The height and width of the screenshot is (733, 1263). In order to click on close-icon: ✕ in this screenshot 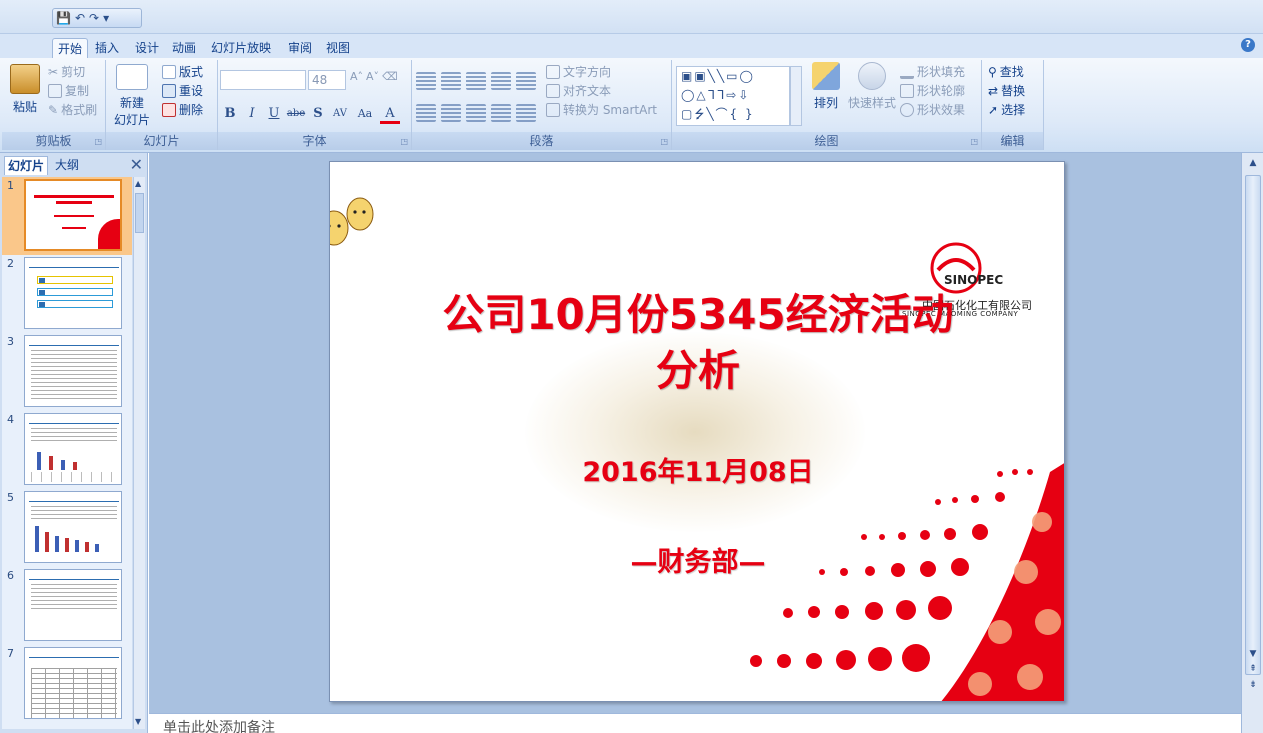, I will do `click(136, 164)`.